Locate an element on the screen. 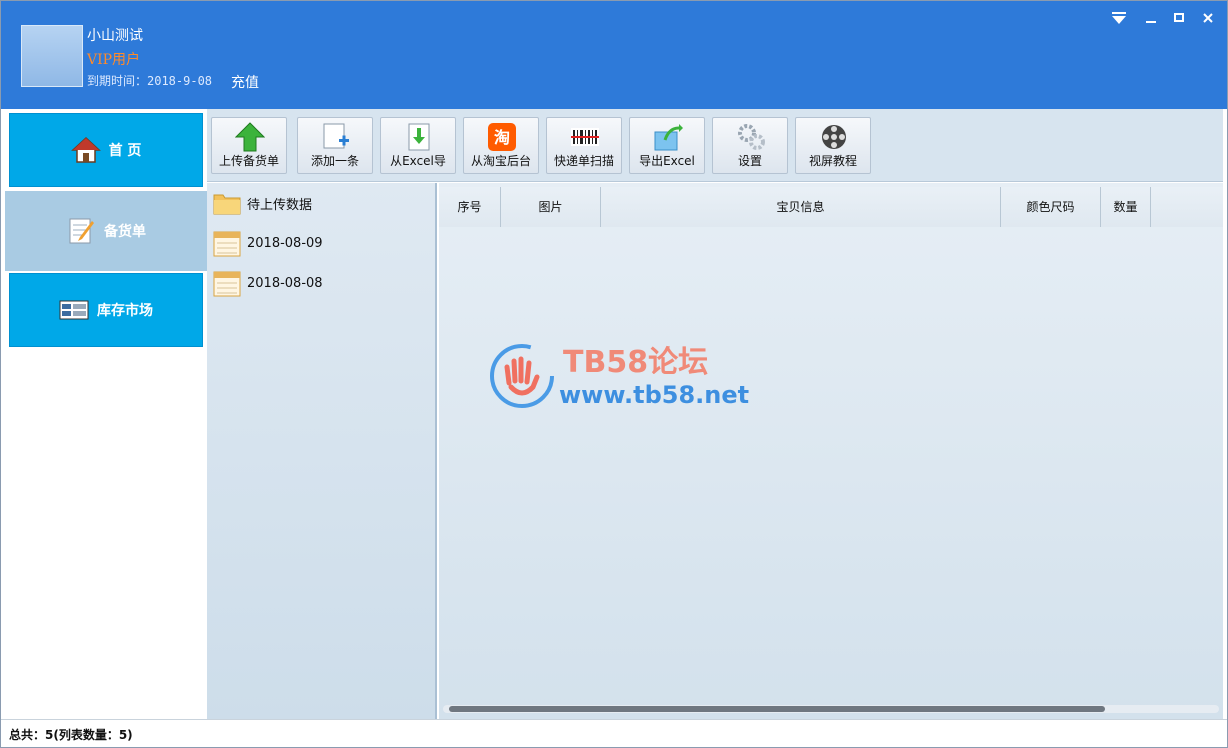 The width and height of the screenshot is (1228, 748). add-one-button: 添加一条 is located at coordinates (335, 145).